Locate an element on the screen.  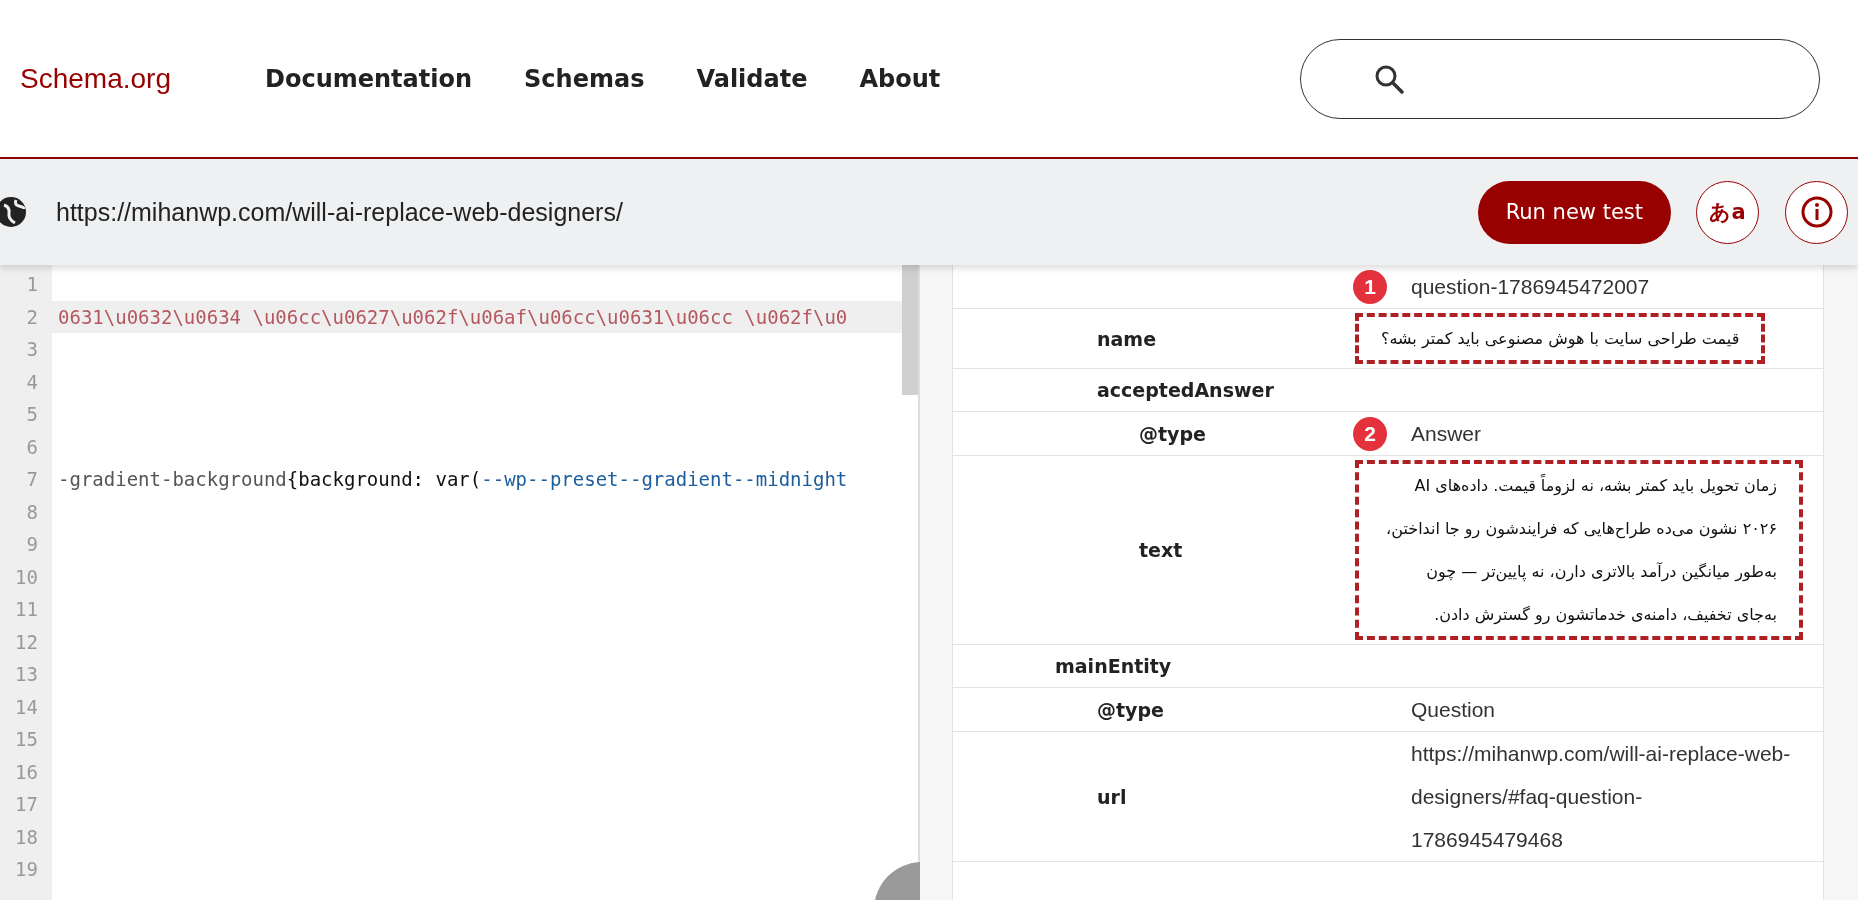
numbered-marker: 2 is located at coordinates (1370, 433).